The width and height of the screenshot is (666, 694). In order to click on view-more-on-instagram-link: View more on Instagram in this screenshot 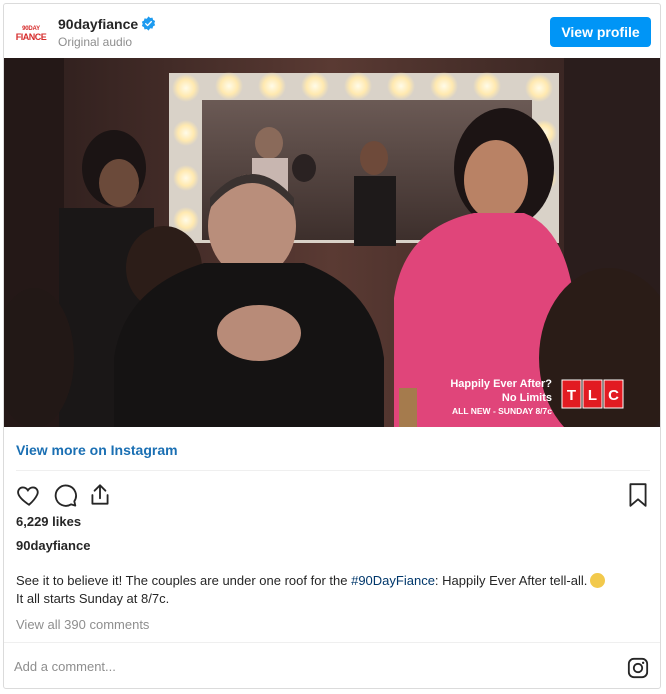, I will do `click(97, 450)`.